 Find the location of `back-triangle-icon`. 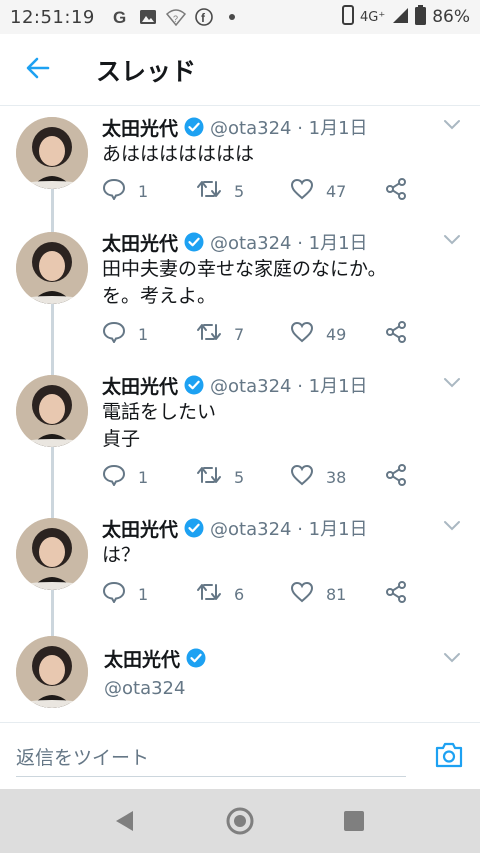

back-triangle-icon is located at coordinates (124, 821).